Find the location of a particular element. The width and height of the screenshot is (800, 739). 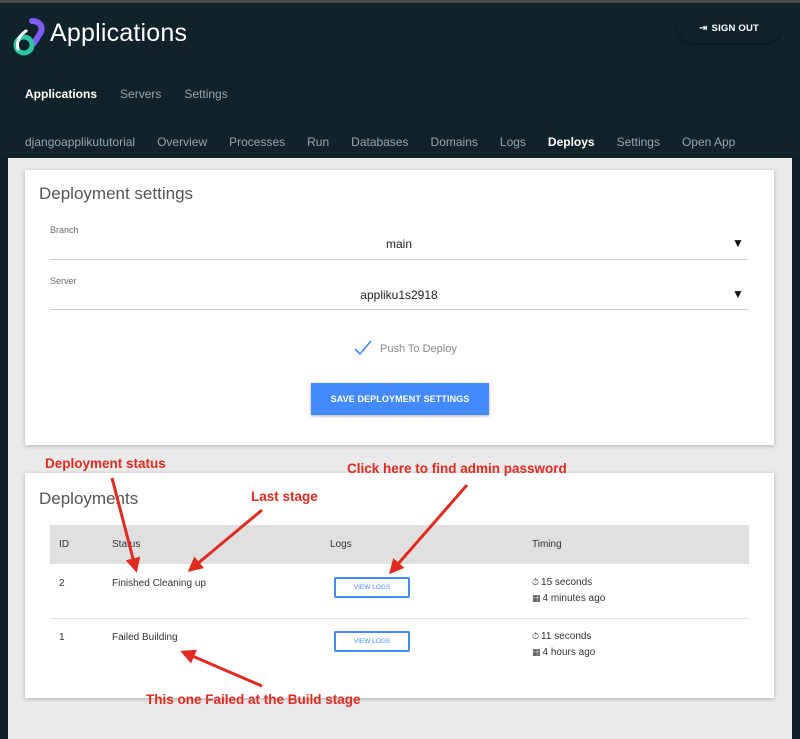

sign-out-icon: ⇥ is located at coordinates (703, 28).